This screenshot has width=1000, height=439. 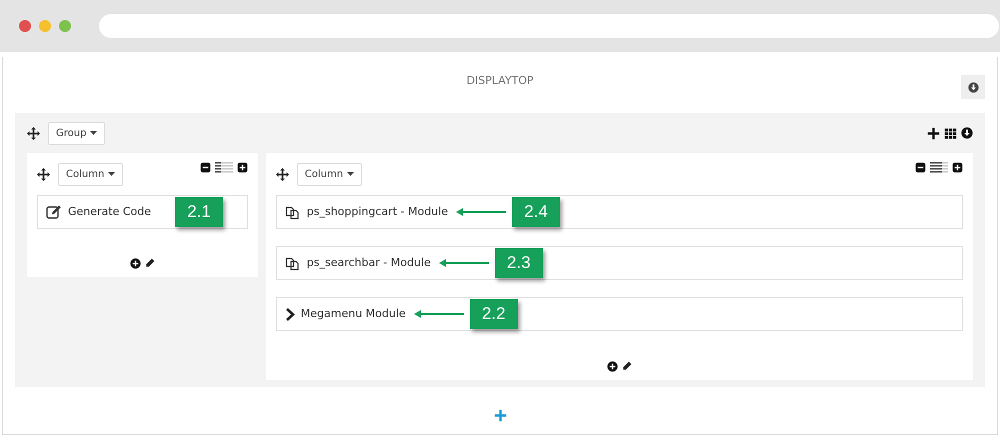 What do you see at coordinates (368, 262) in the screenshot?
I see `module-label: ps_searchbar - Module` at bounding box center [368, 262].